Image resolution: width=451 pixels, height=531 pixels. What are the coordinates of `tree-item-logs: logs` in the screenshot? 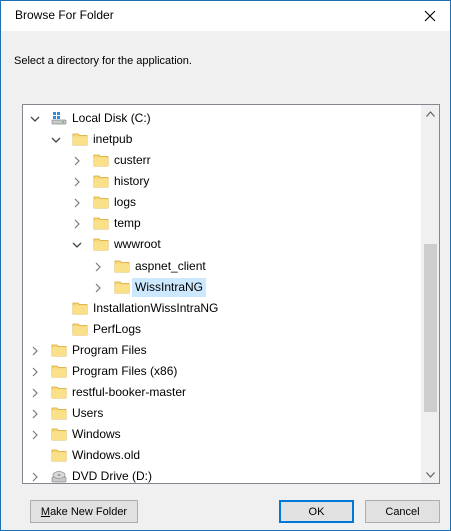 It's located at (223, 202).